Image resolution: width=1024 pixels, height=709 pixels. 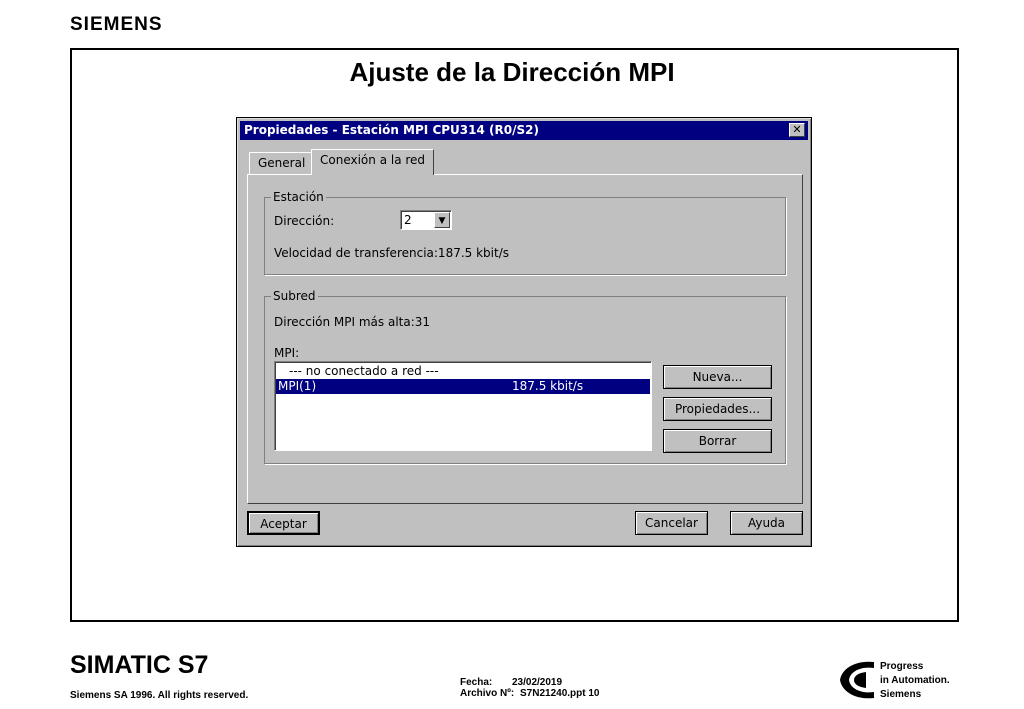 I want to click on list-item-name: --- no conectado a red ---, so click(x=364, y=371).